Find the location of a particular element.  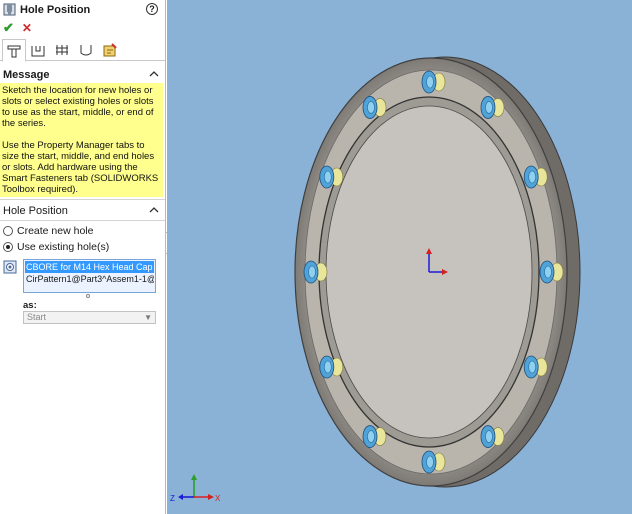

tab-fastener is located at coordinates (86, 50).